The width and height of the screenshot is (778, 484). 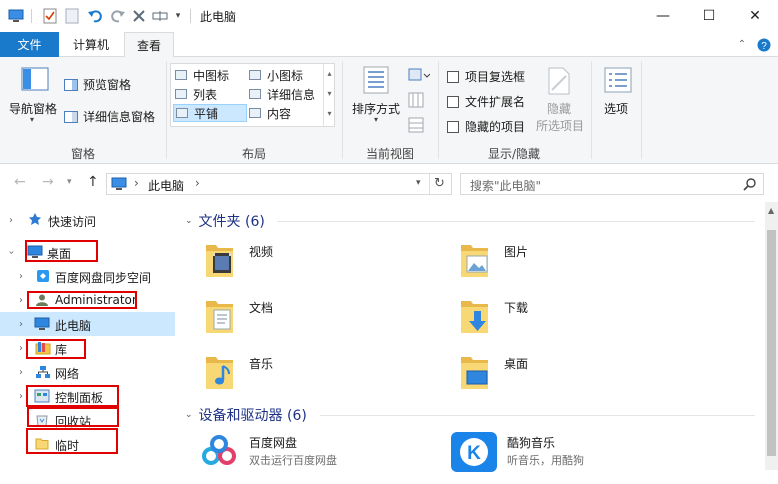 I want to click on folder-videos: 视频, so click(x=313, y=266).